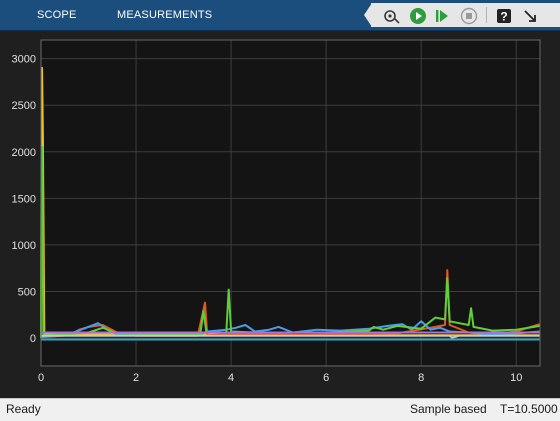 This screenshot has height=421, width=560. What do you see at coordinates (41, 378) in the screenshot?
I see `x-tick-label: 0` at bounding box center [41, 378].